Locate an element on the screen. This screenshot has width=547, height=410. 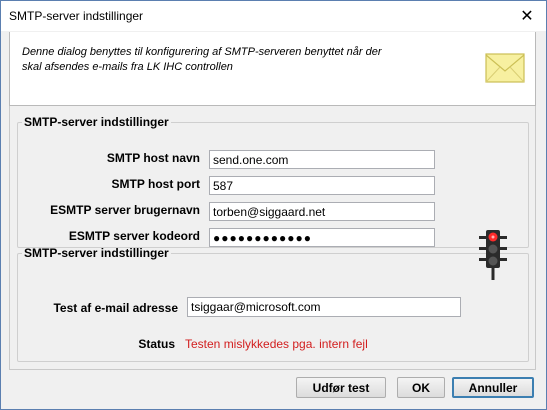
host-port-label: SMTP host port is located at coordinates (155, 184).